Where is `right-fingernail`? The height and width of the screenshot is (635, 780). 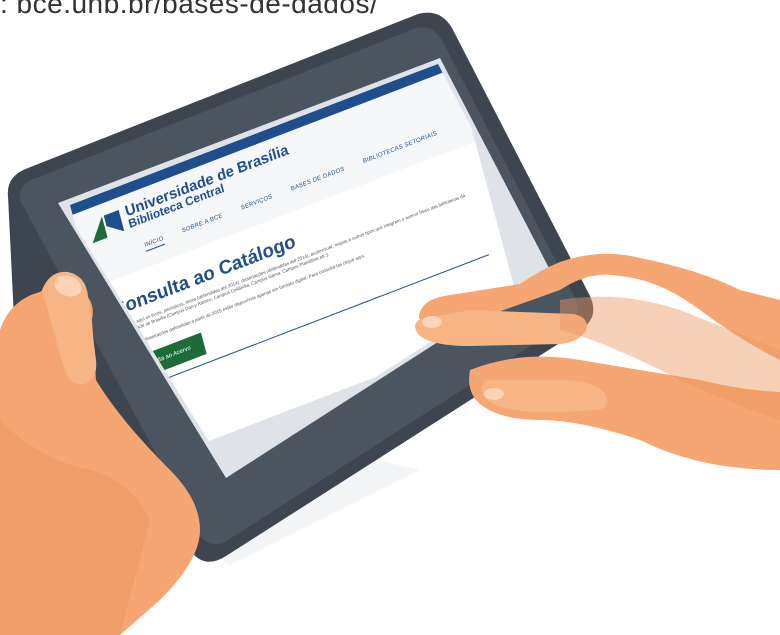
right-fingernail is located at coordinates (432, 322).